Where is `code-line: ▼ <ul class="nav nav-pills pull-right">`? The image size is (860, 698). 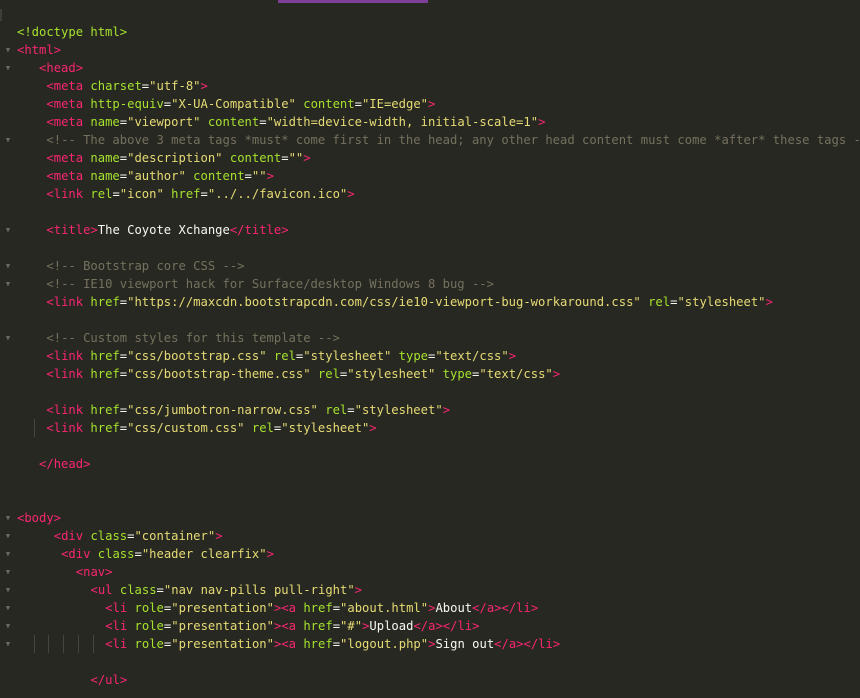 code-line: ▼ <ul class="nav nav-pills pull-right"> is located at coordinates (430, 590).